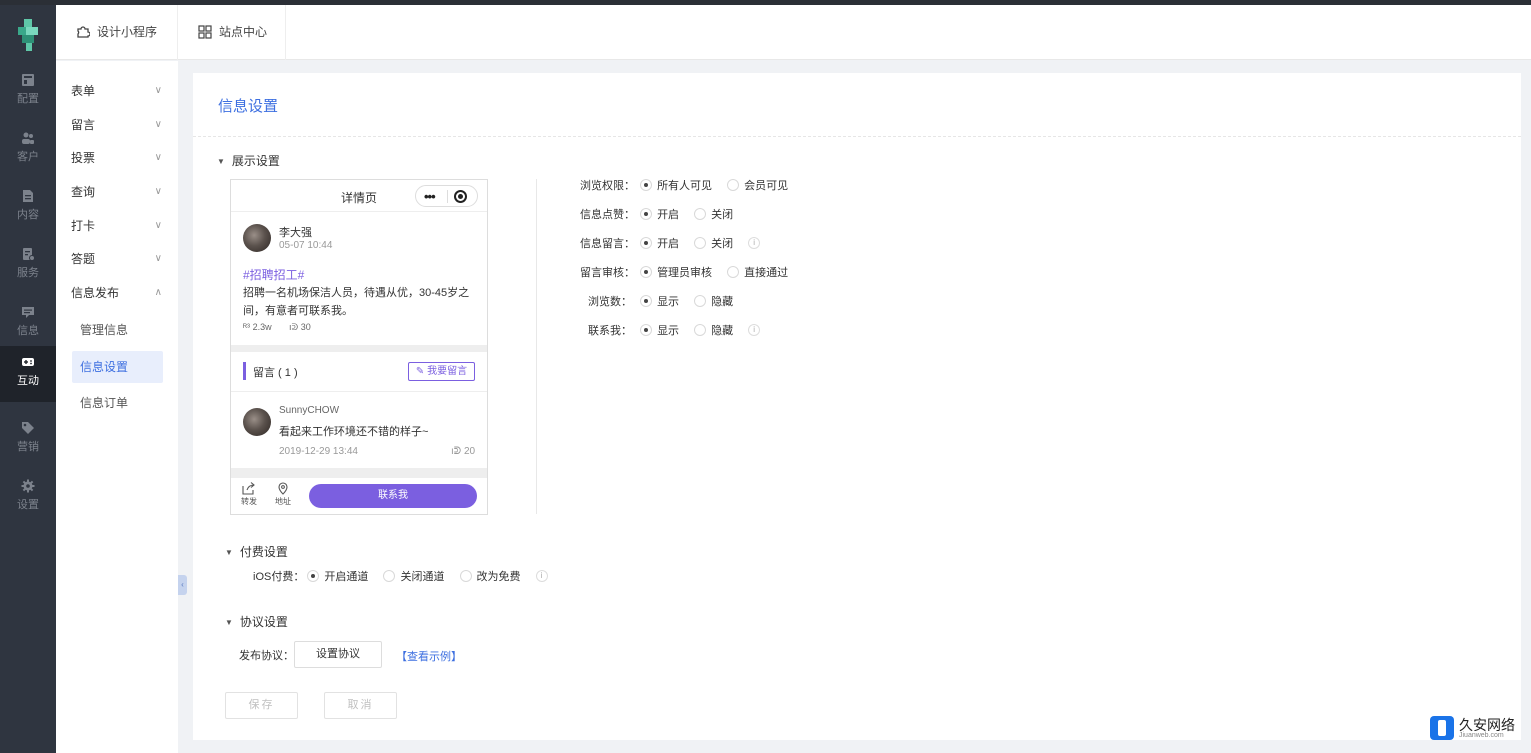  What do you see at coordinates (607, 186) in the screenshot?
I see `setting-label: 浏览权限：` at bounding box center [607, 186].